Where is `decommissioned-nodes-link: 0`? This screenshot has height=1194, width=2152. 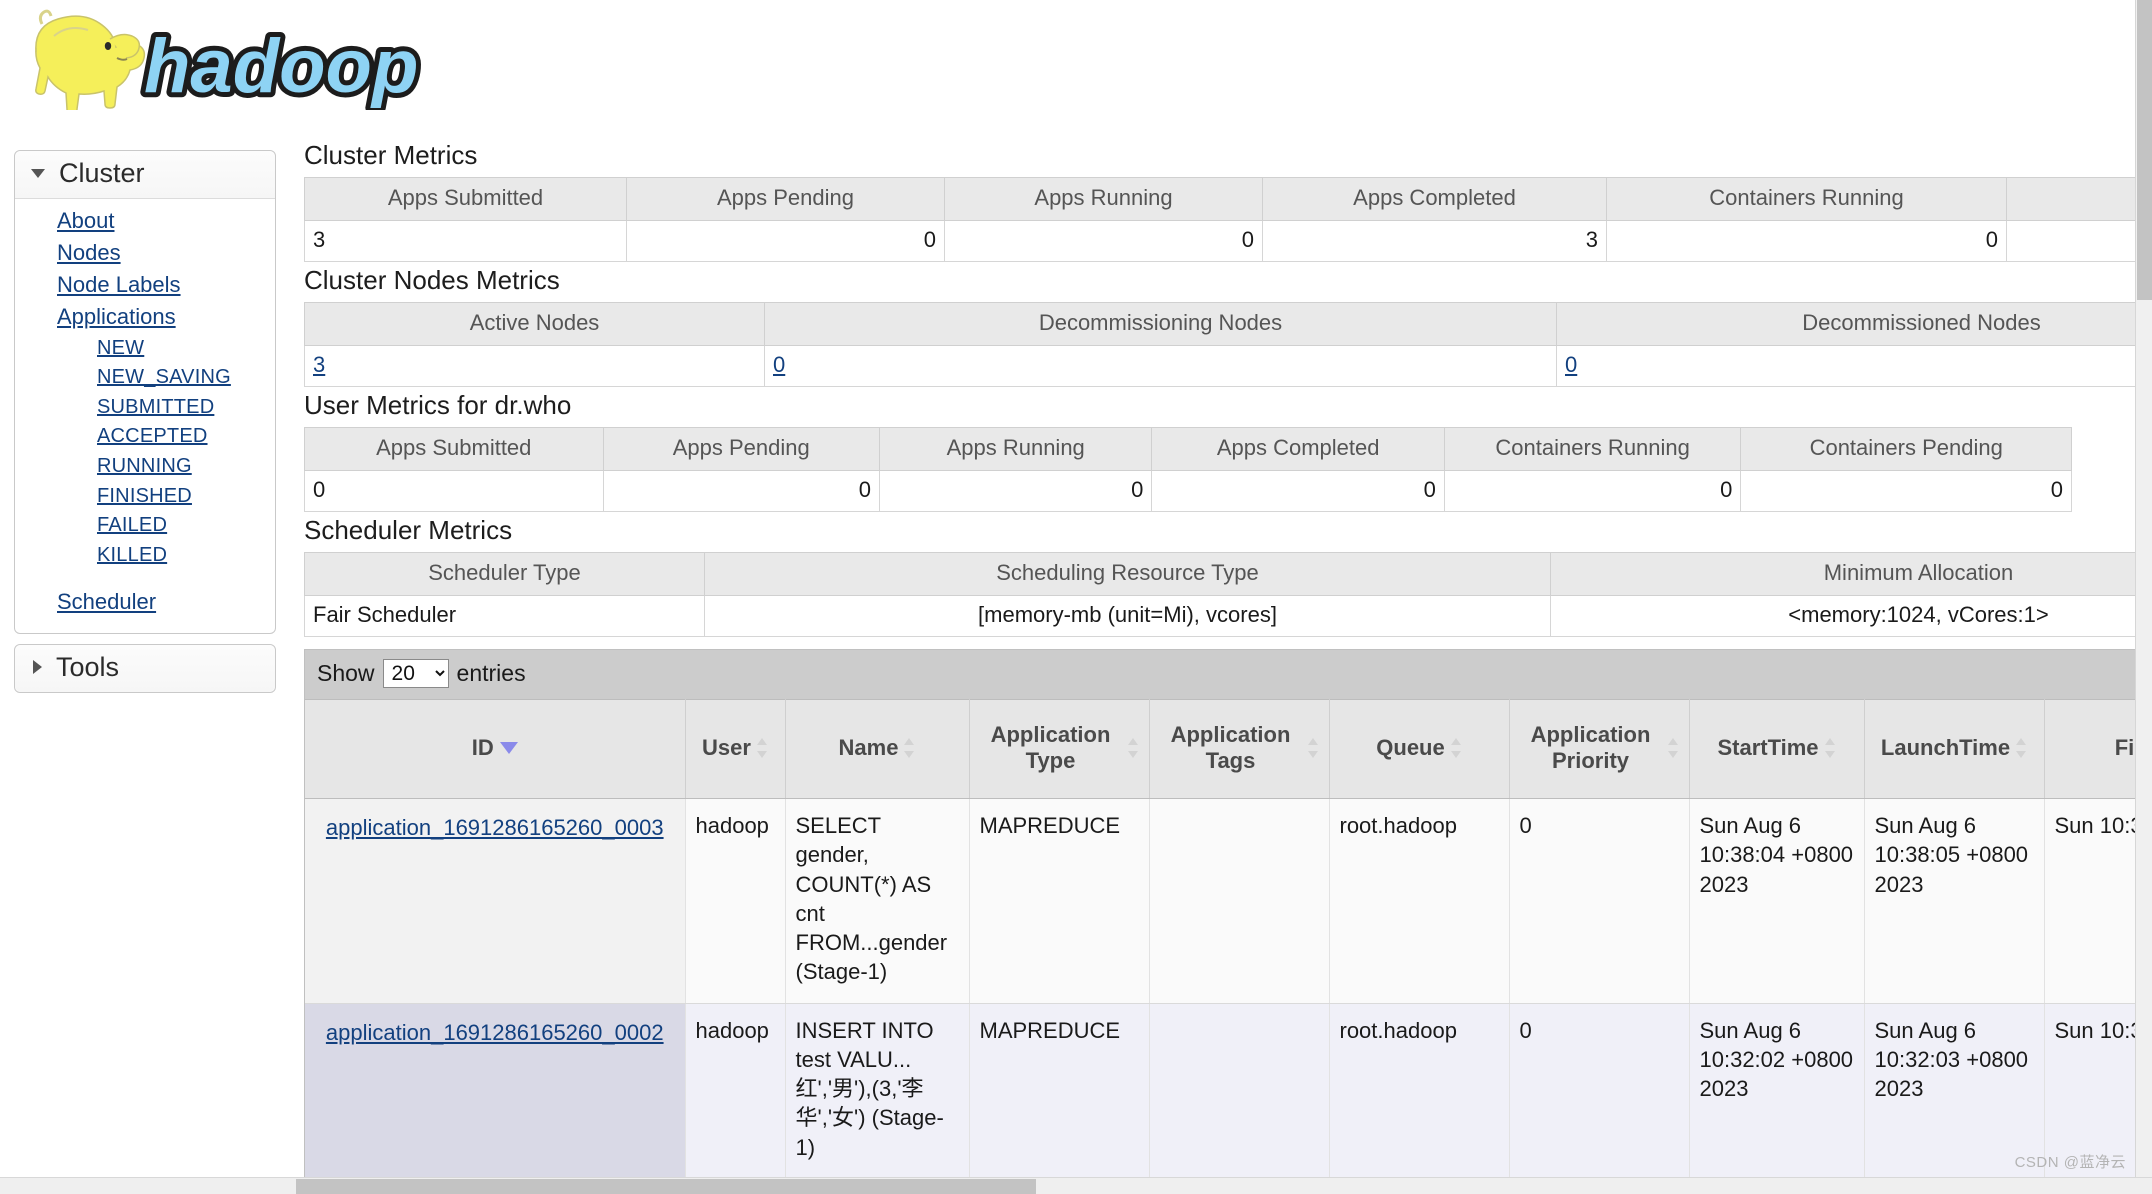
decommissioned-nodes-link: 0 is located at coordinates (1571, 364).